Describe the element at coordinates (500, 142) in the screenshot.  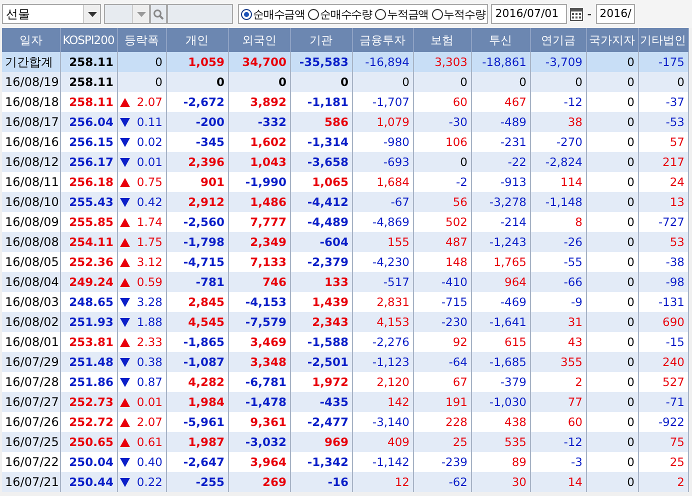
I see `value-cell: -231` at that location.